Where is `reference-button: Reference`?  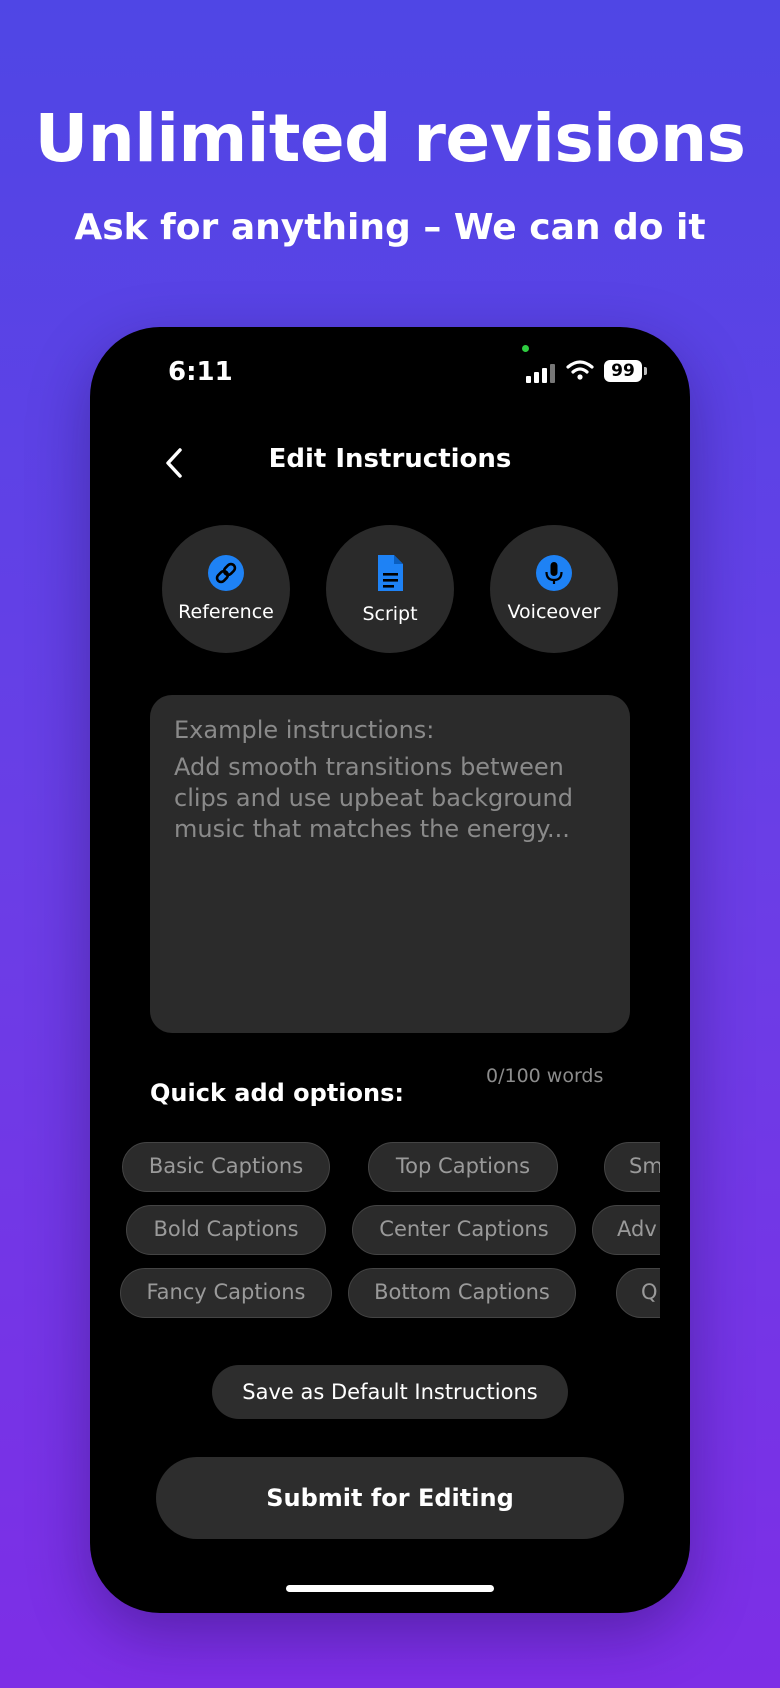 reference-button: Reference is located at coordinates (226, 589).